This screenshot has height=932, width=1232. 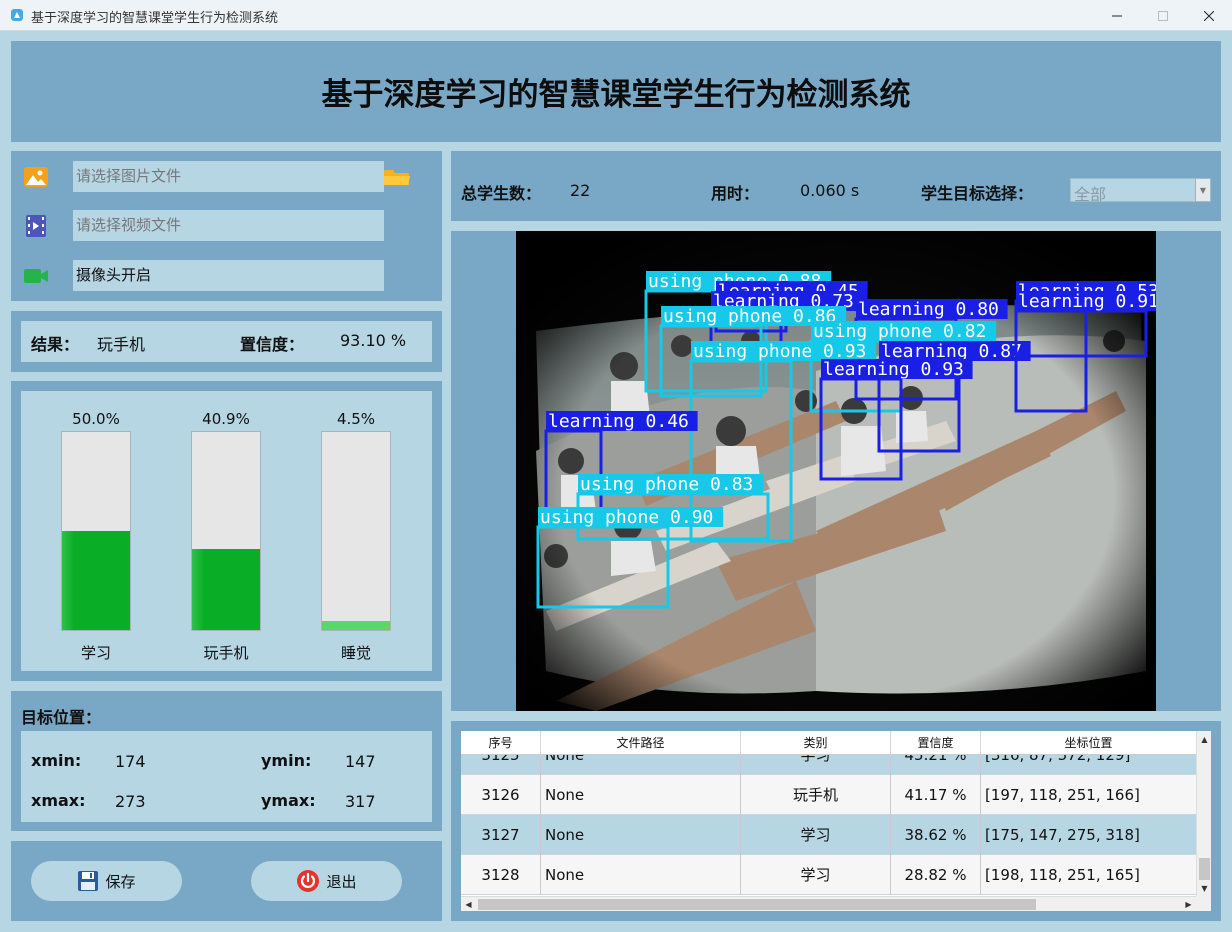 I want to click on detection-label: learning 0.80, so click(x=928, y=309).